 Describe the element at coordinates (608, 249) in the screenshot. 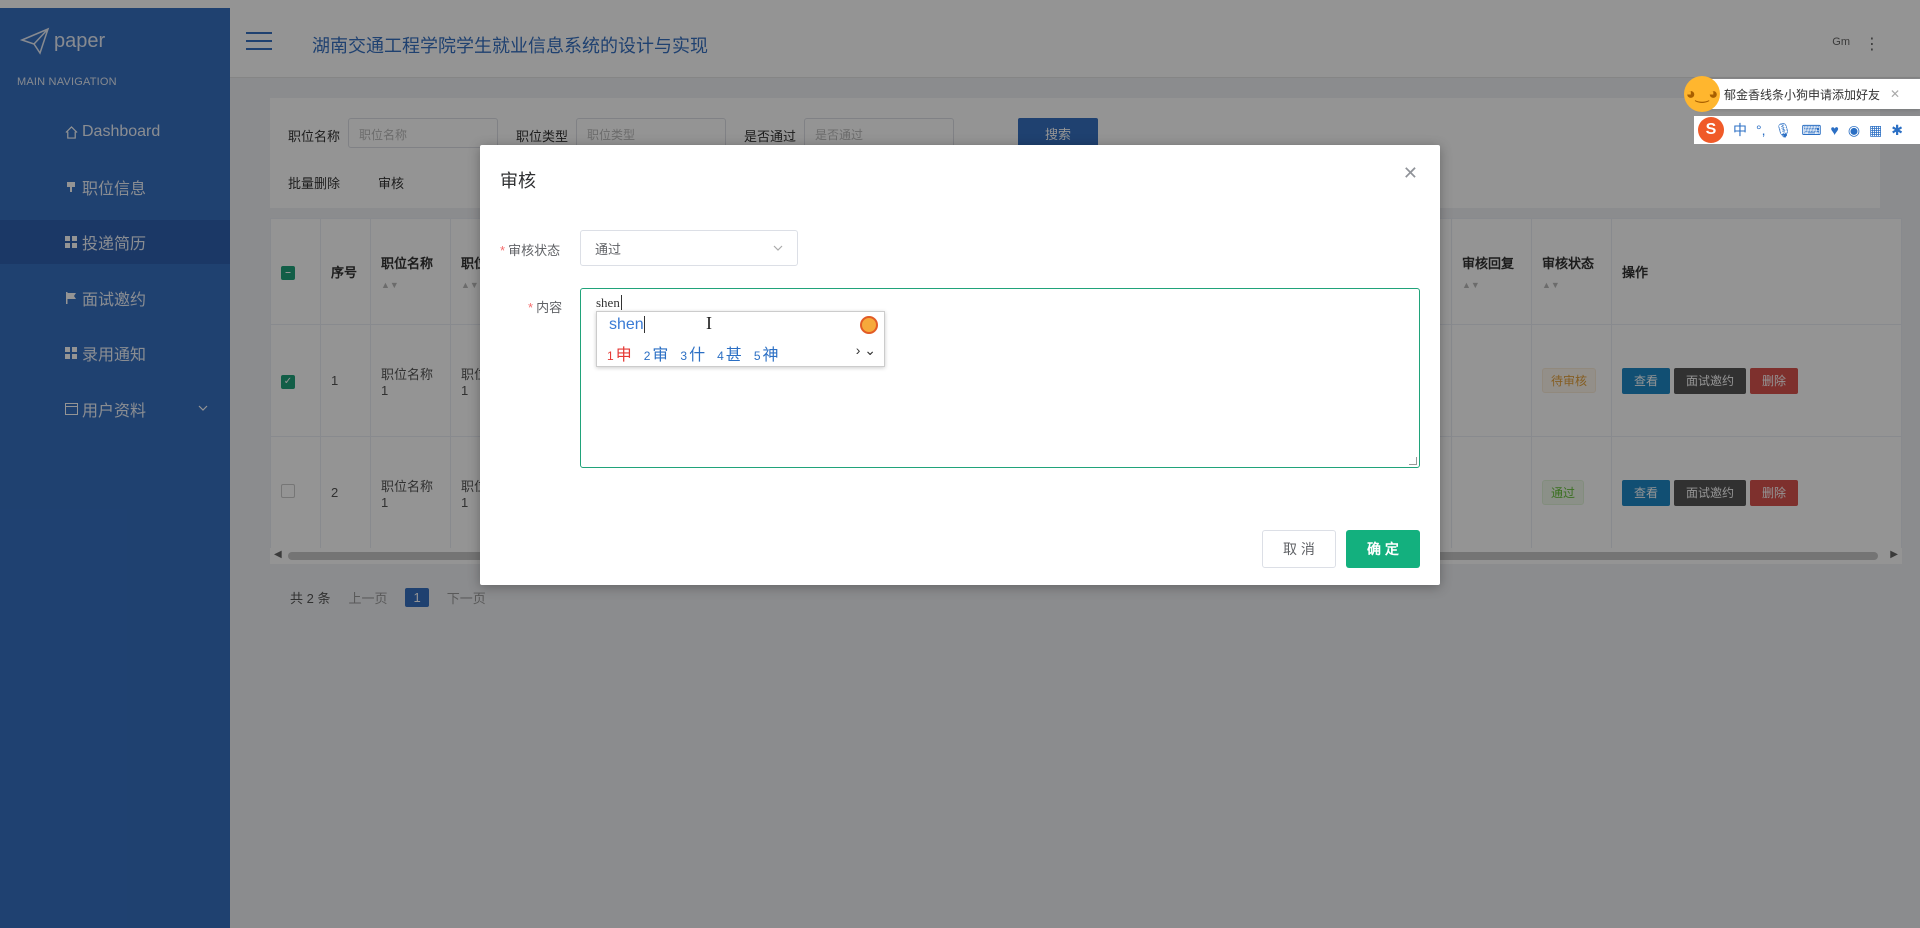

I see `audit-status-value: 通过` at that location.